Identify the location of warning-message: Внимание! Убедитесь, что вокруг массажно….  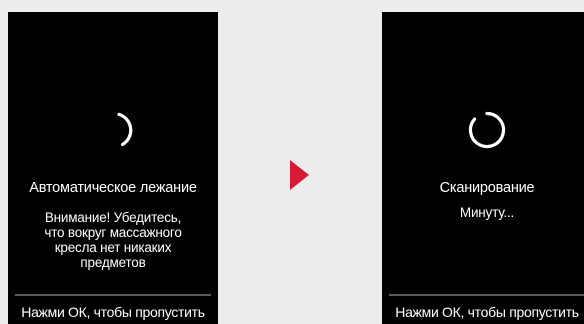
(113, 240).